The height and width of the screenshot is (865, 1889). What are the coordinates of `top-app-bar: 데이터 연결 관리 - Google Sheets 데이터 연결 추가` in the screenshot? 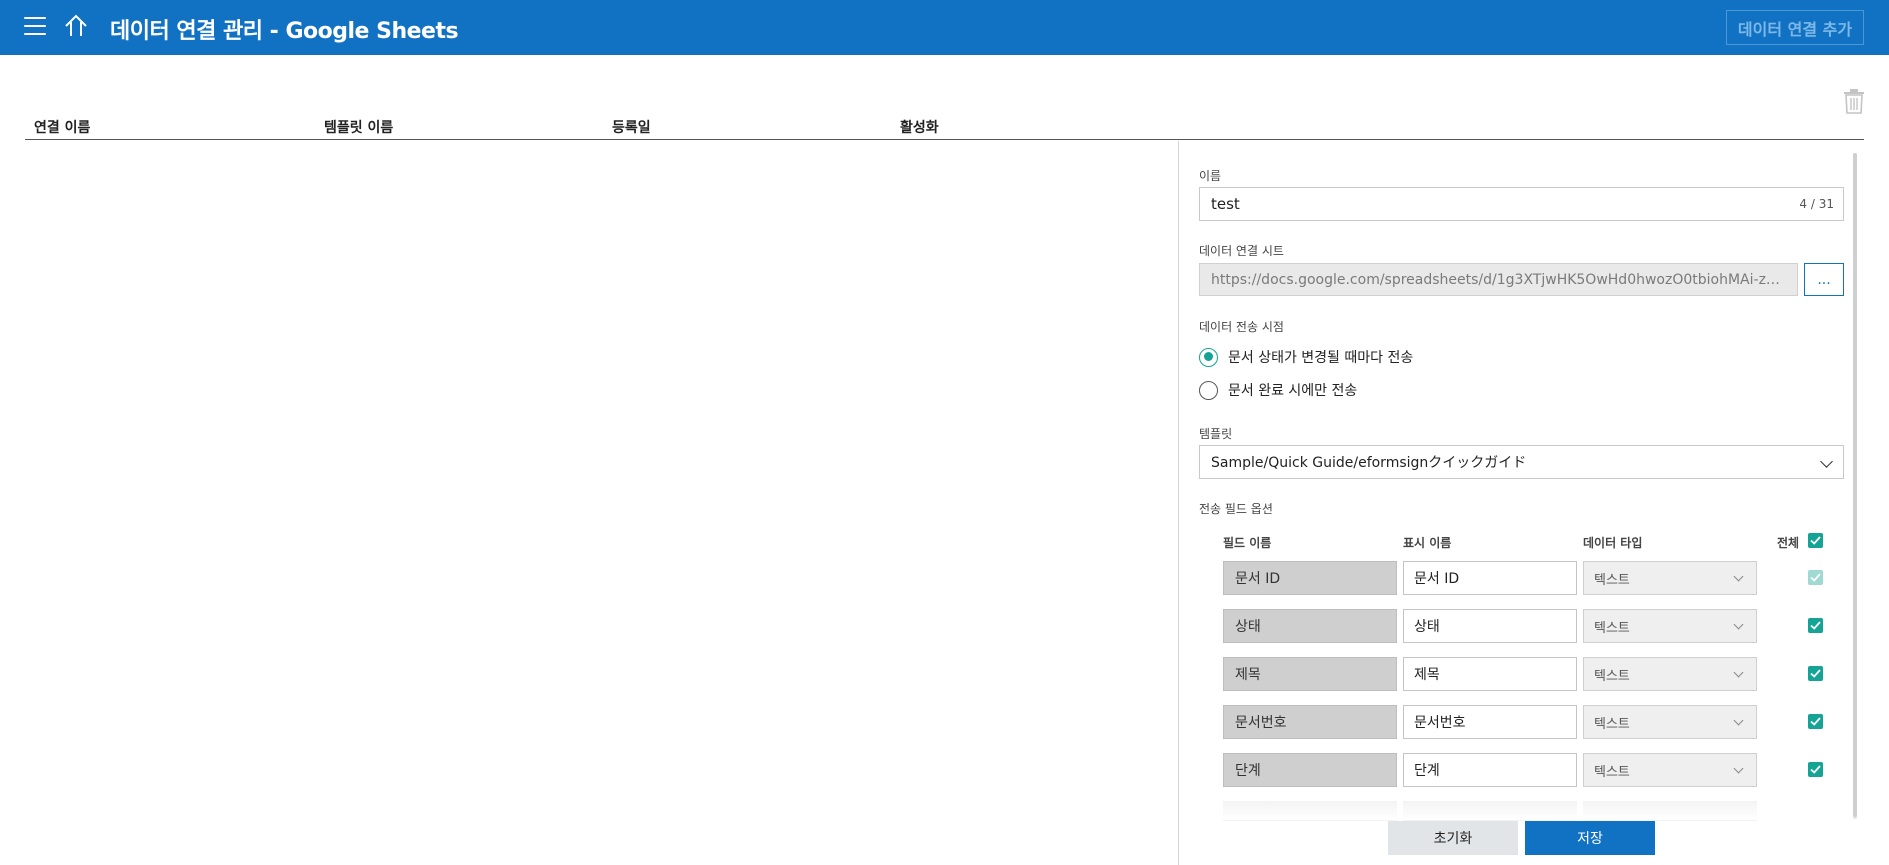 It's located at (944, 27).